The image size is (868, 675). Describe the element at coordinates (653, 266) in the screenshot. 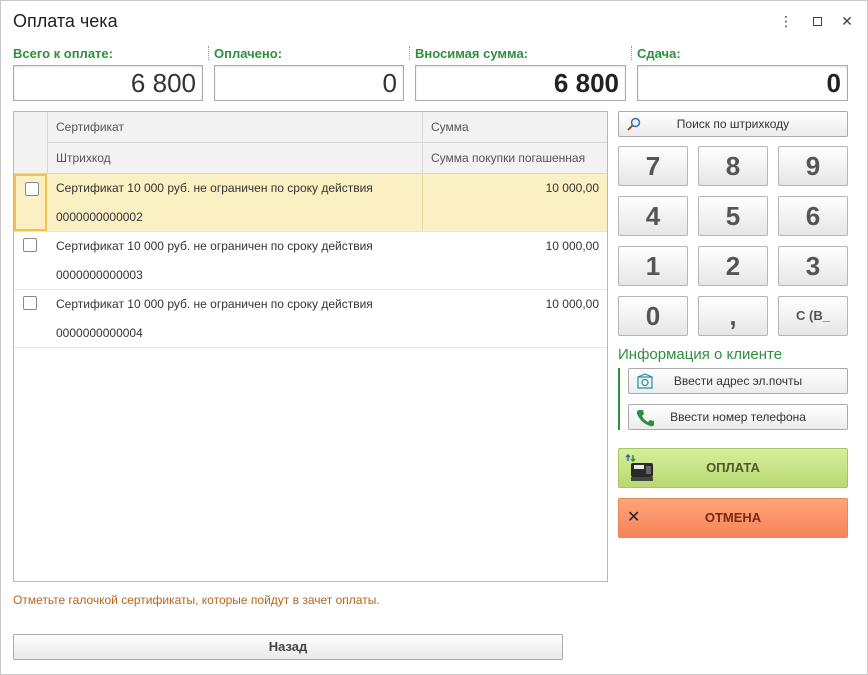

I see `key-1: 1` at that location.